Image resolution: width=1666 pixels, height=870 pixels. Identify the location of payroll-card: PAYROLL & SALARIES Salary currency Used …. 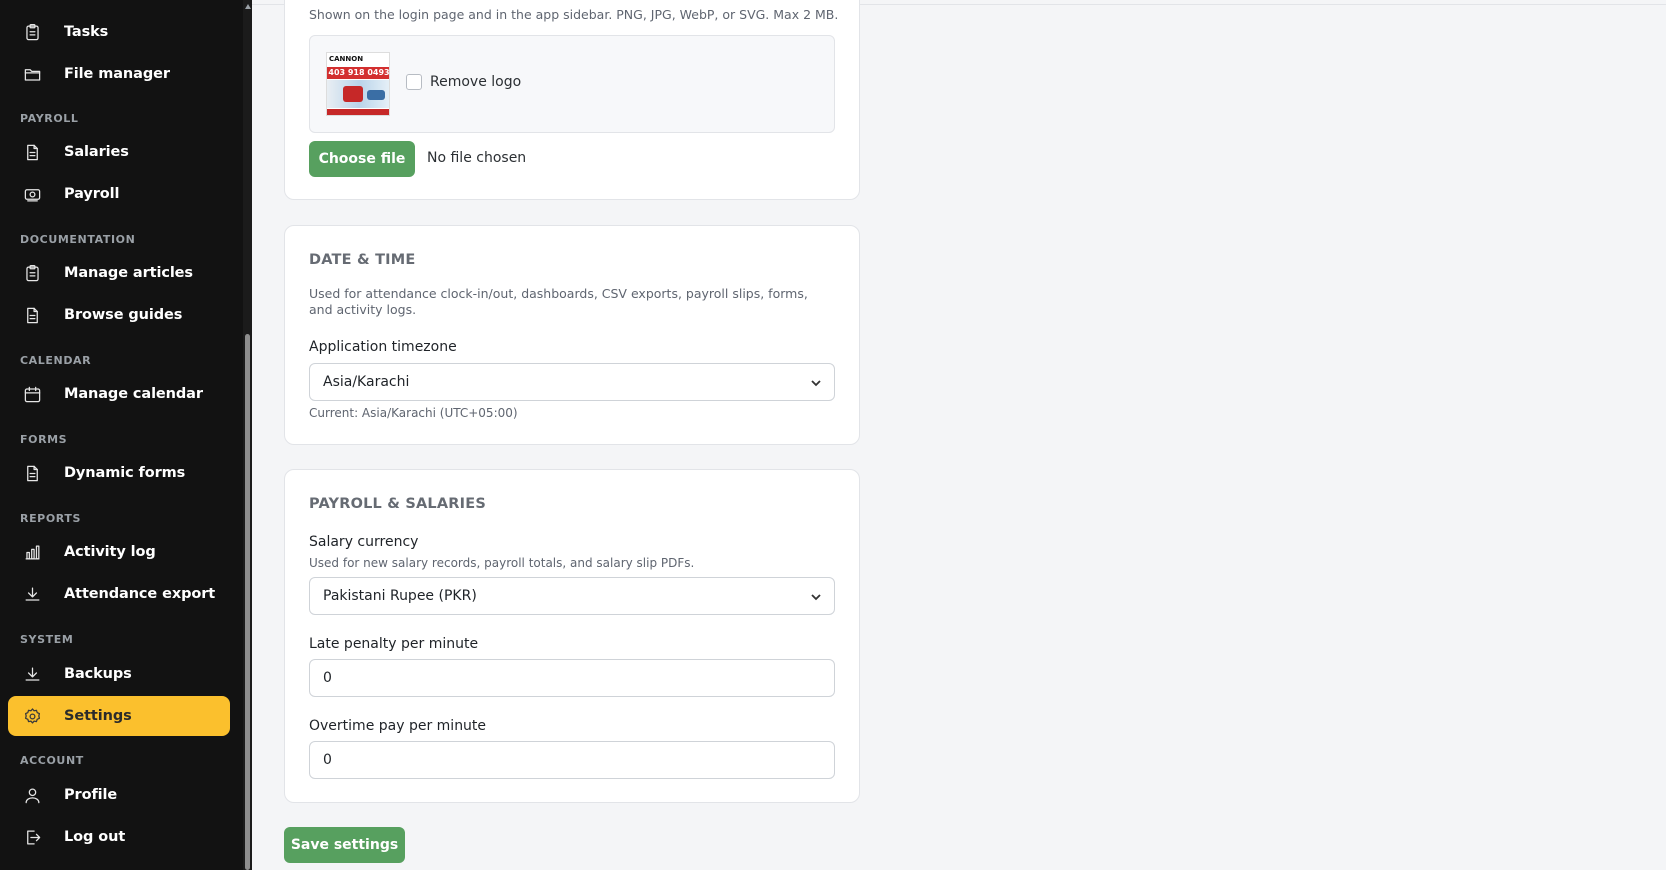
(572, 636).